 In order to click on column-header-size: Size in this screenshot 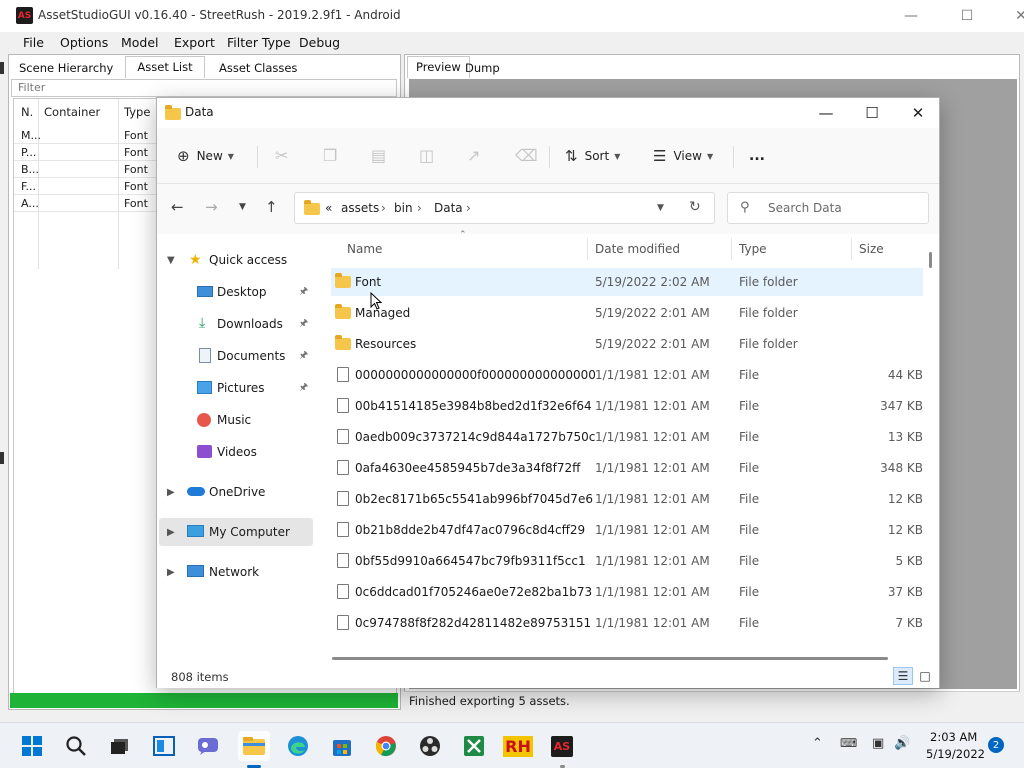, I will do `click(871, 249)`.